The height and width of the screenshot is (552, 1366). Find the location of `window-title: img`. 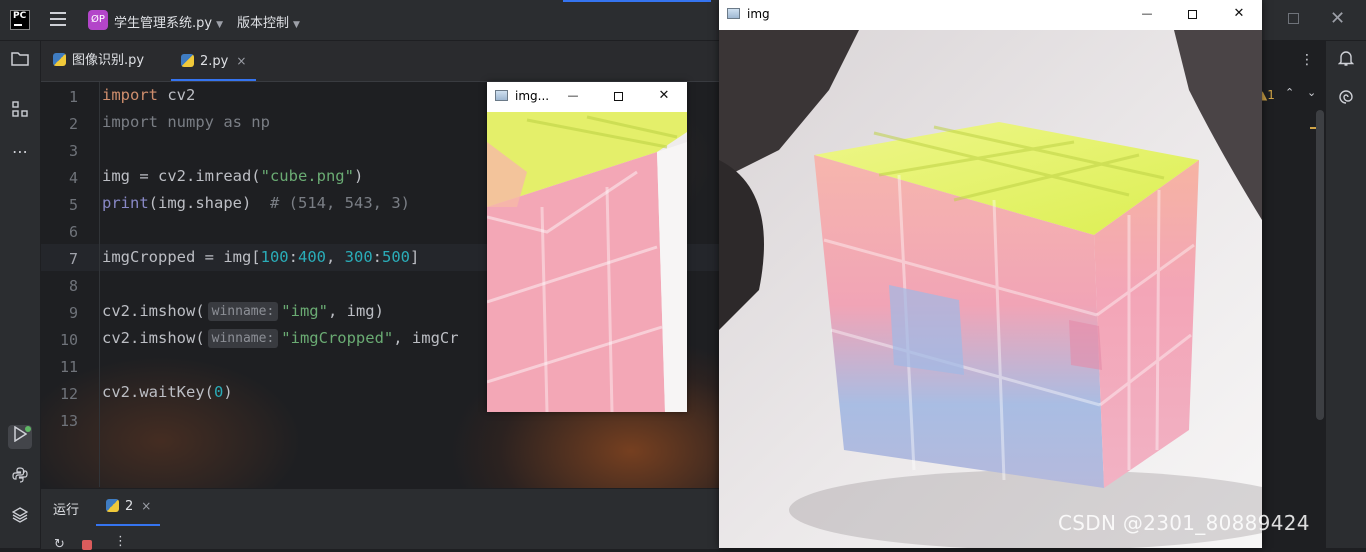

window-title: img is located at coordinates (758, 14).